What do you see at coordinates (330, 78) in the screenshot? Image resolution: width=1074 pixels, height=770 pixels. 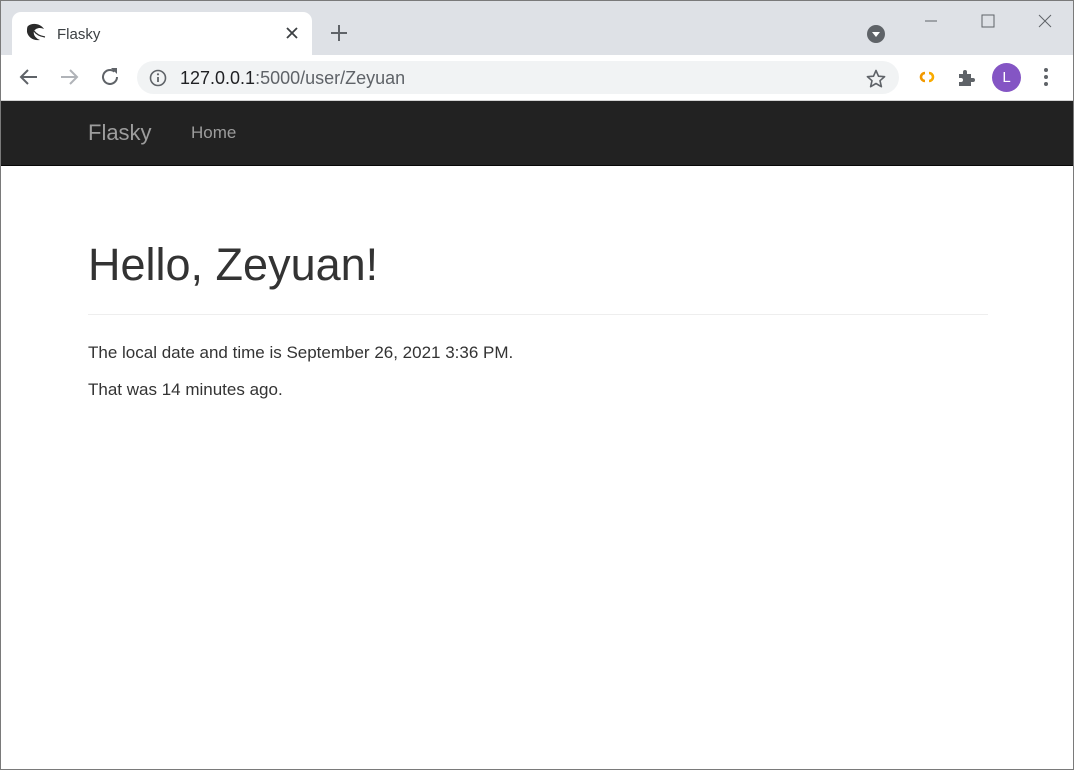 I see `url-path: :5000/user/Zeyuan` at bounding box center [330, 78].